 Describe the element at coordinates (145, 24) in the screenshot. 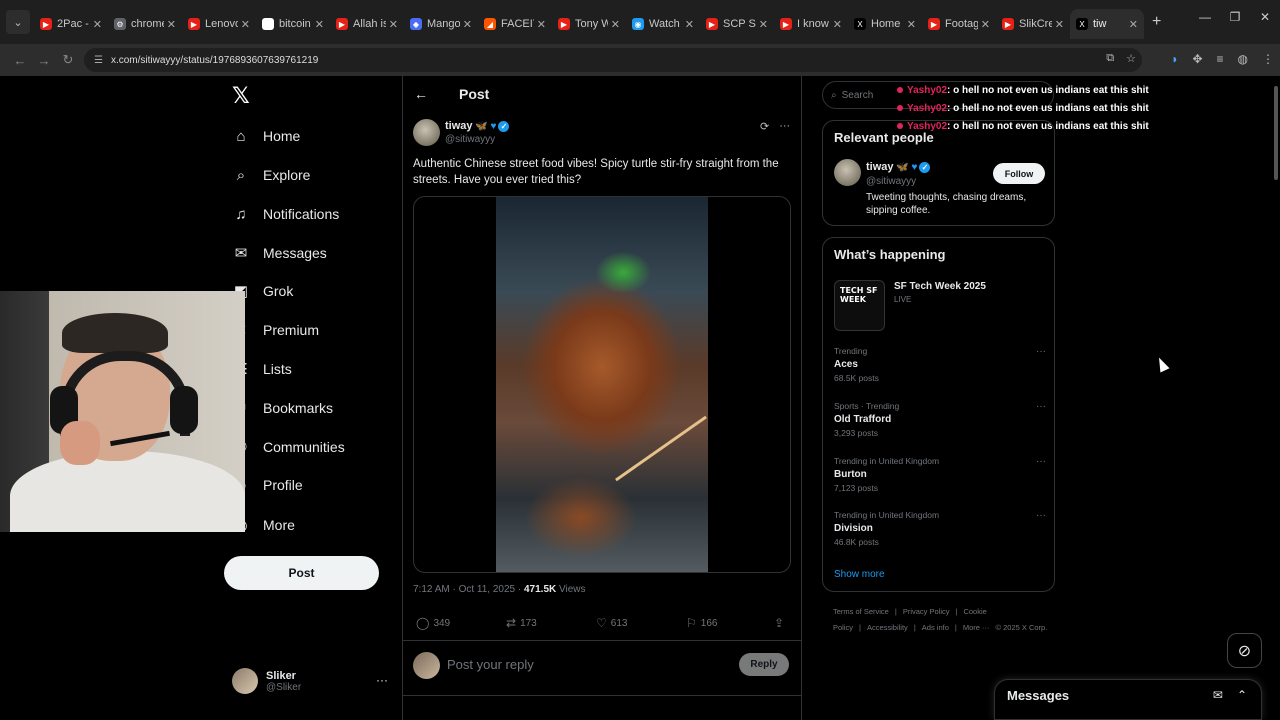

I see `browser-tab: ⚙ chrome✕` at that location.